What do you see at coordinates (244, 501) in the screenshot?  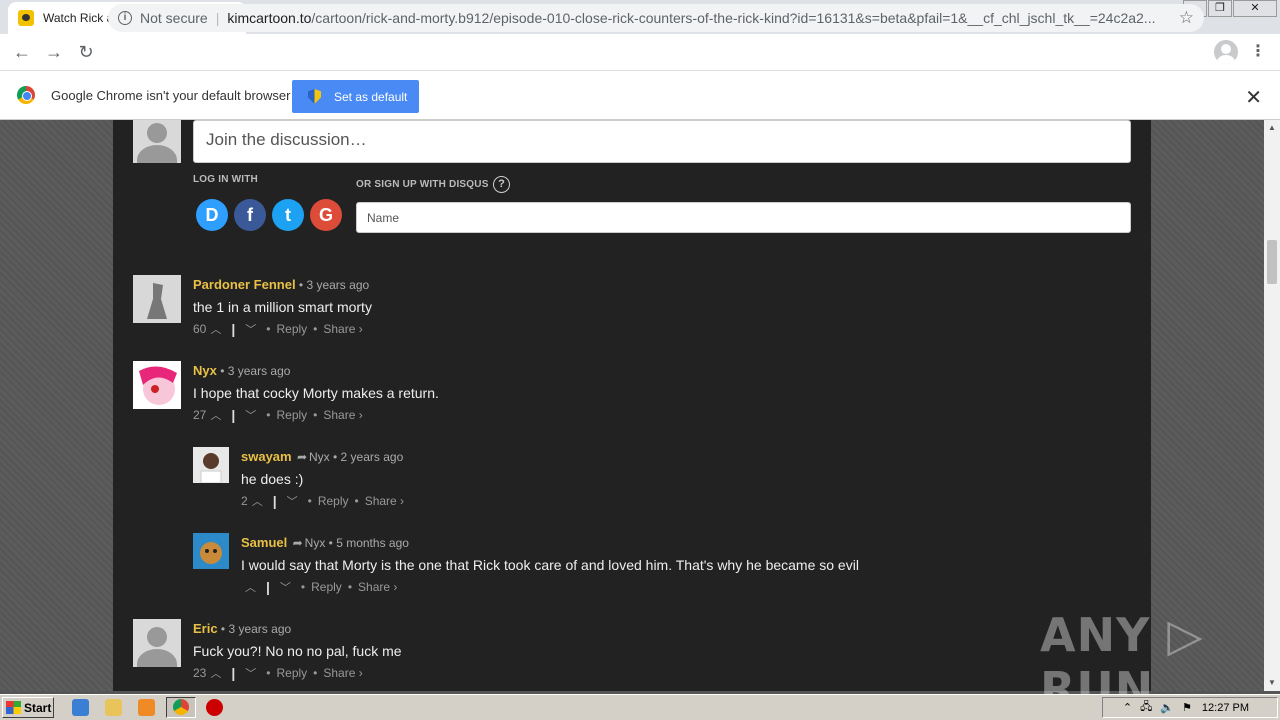 I see `vote-count: 2` at bounding box center [244, 501].